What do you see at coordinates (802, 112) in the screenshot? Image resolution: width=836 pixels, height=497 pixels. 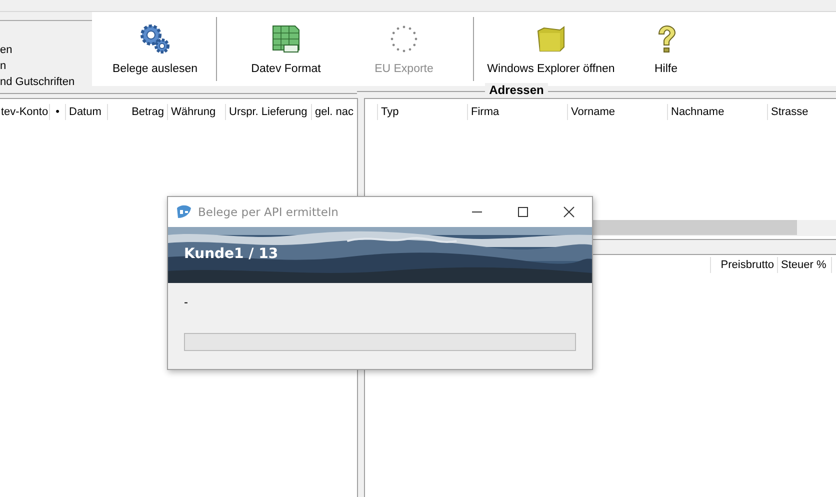 I see `column-header: Strasse` at bounding box center [802, 112].